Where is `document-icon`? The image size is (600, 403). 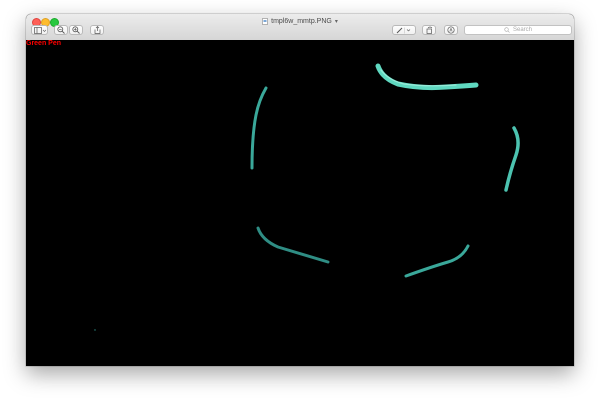
document-icon is located at coordinates (265, 21).